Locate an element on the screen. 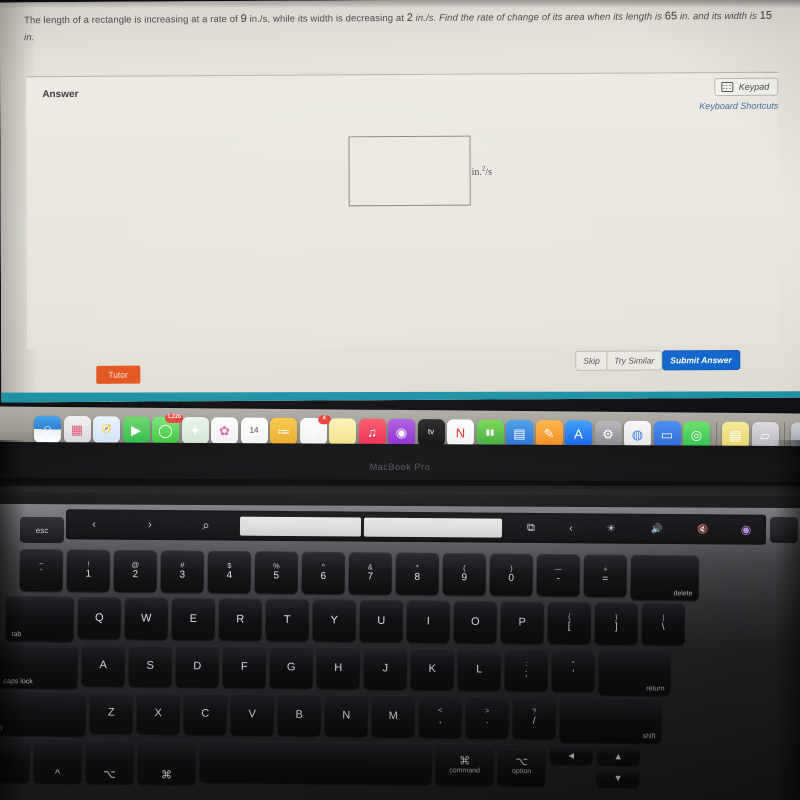 This screenshot has width=800, height=800. key-p: P is located at coordinates (522, 622).